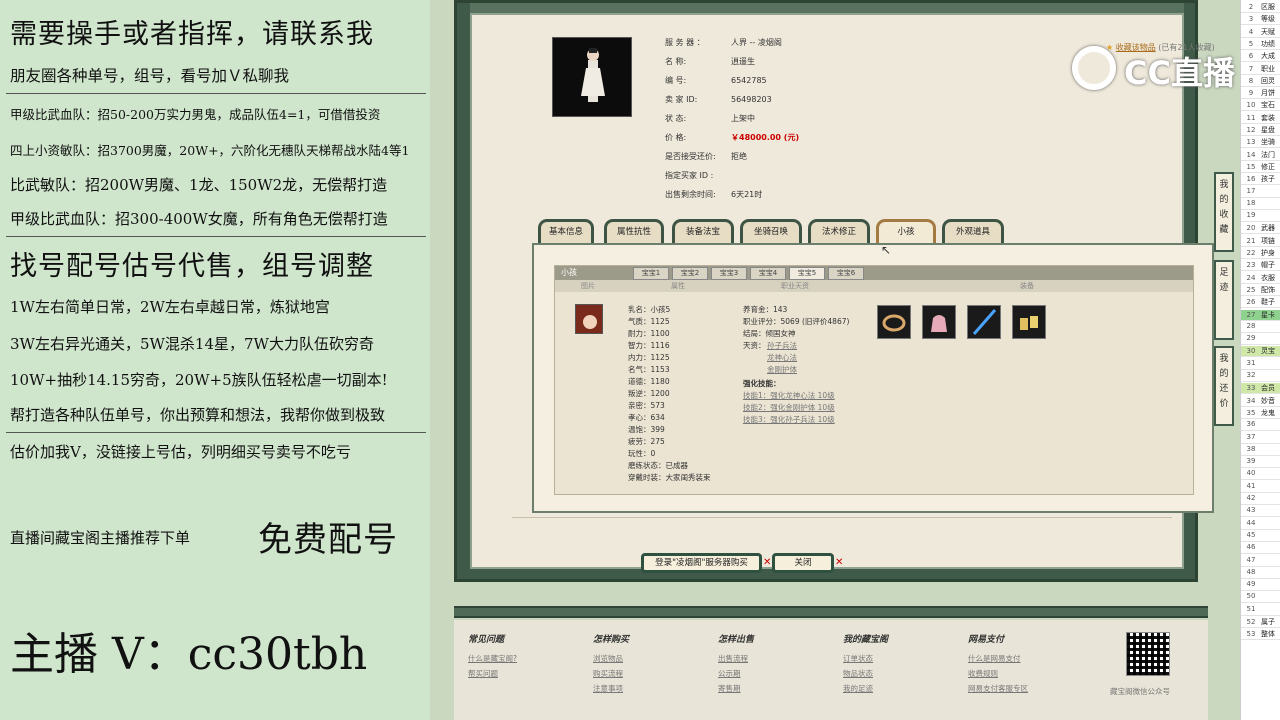  I want to click on sheet-row: 49, so click(1260, 586).